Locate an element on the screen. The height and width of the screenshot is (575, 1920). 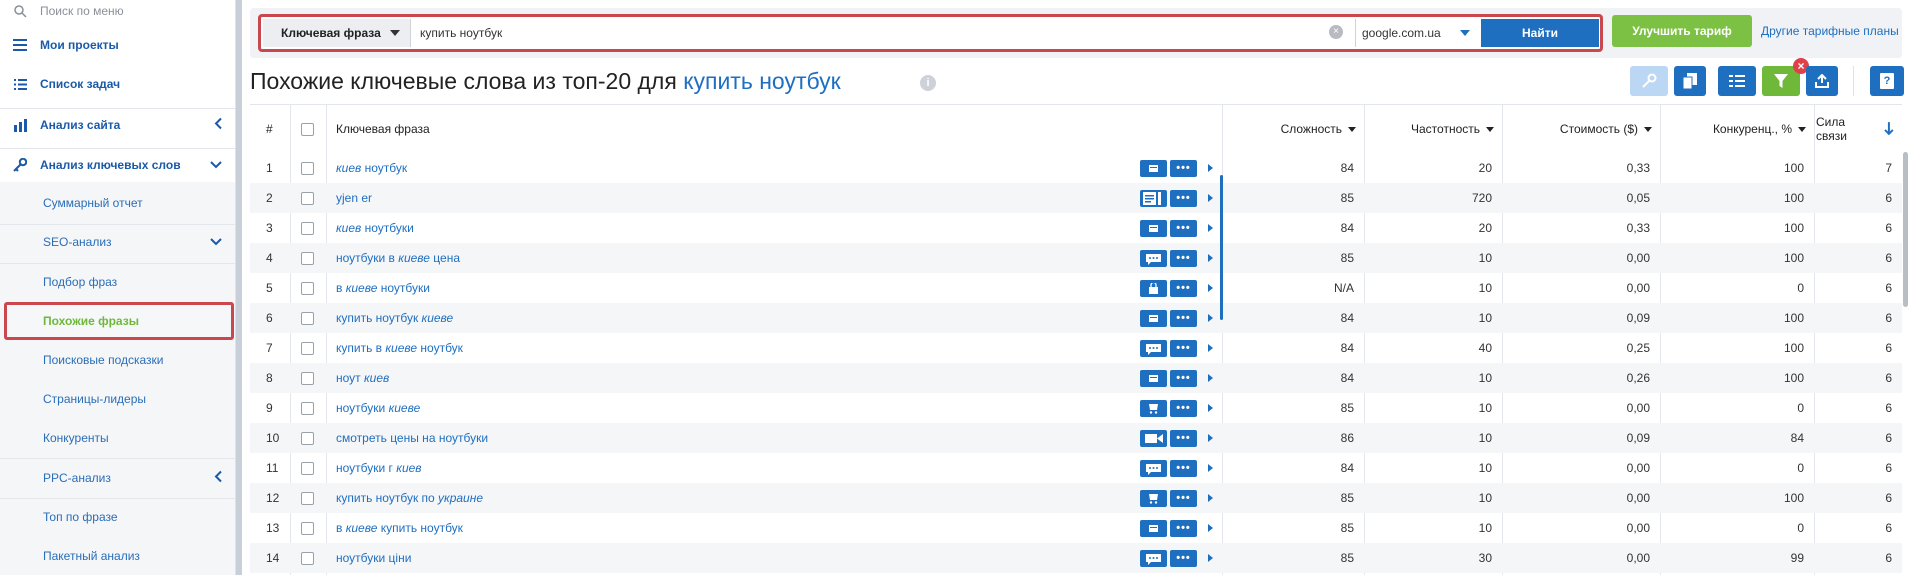
row-phrase: ноутбуки ціни is located at coordinates (736, 558).